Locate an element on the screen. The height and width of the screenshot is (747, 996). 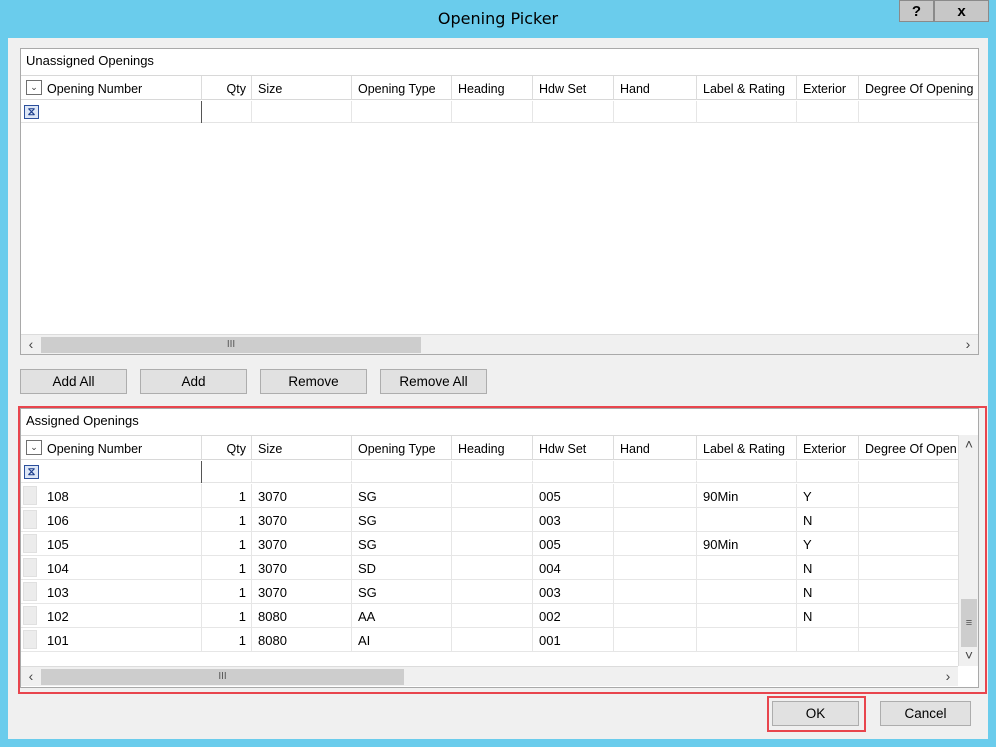
scroll-right-icon: › is located at coordinates (968, 345).